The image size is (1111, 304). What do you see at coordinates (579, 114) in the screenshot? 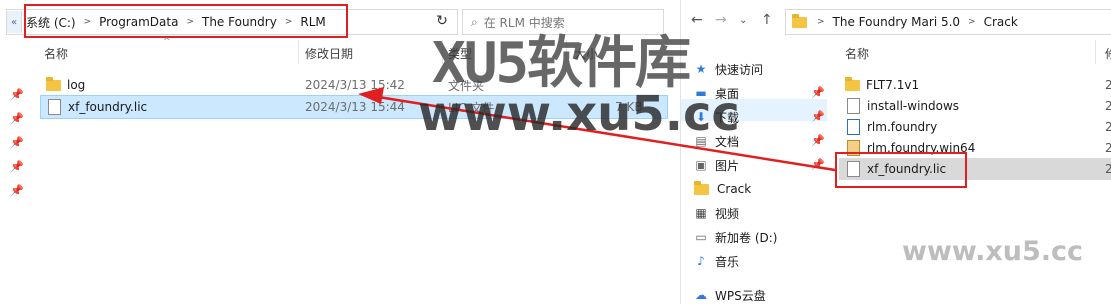
I see `watermark-url: www.xu5.cc` at bounding box center [579, 114].